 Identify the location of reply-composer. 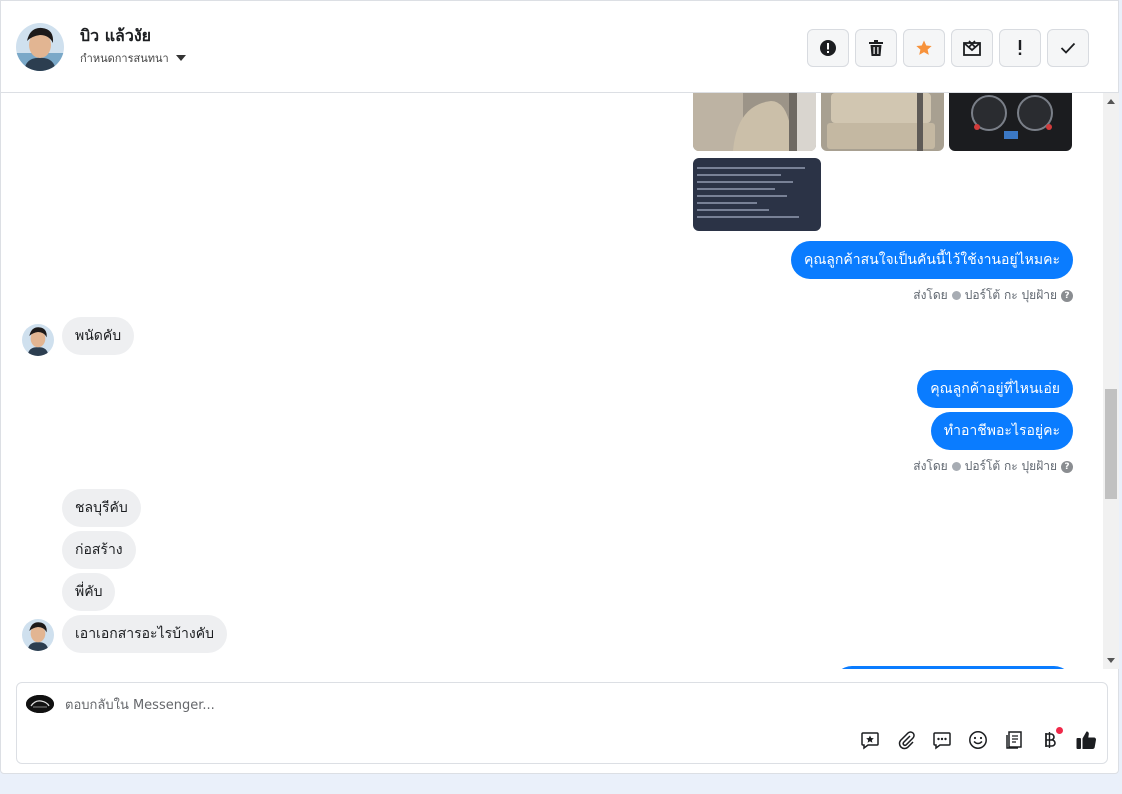
(562, 723).